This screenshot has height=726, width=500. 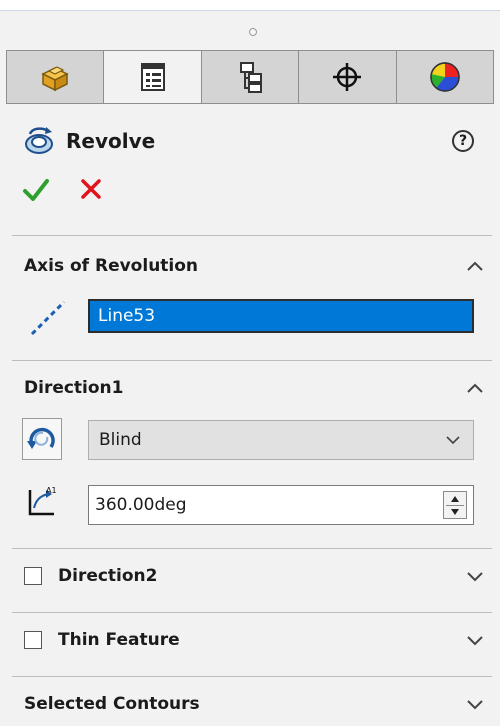 I want to click on reverse-direction-icon, so click(x=41, y=438).